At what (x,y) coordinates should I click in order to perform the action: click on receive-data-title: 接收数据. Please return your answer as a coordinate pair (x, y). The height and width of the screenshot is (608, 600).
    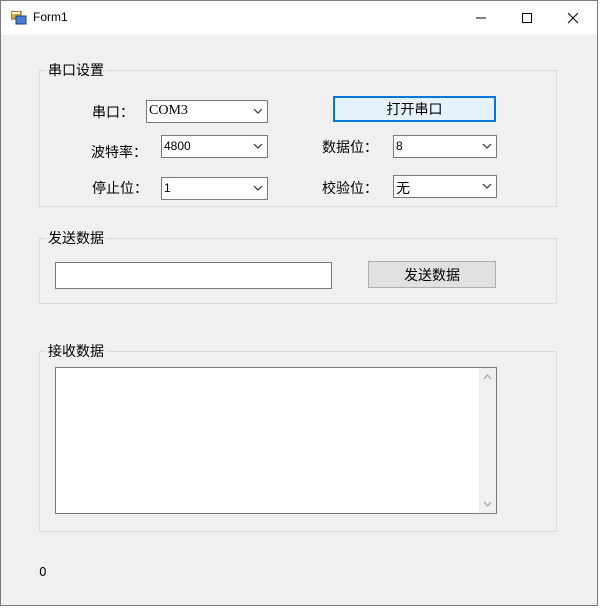
    Looking at the image, I should click on (76, 351).